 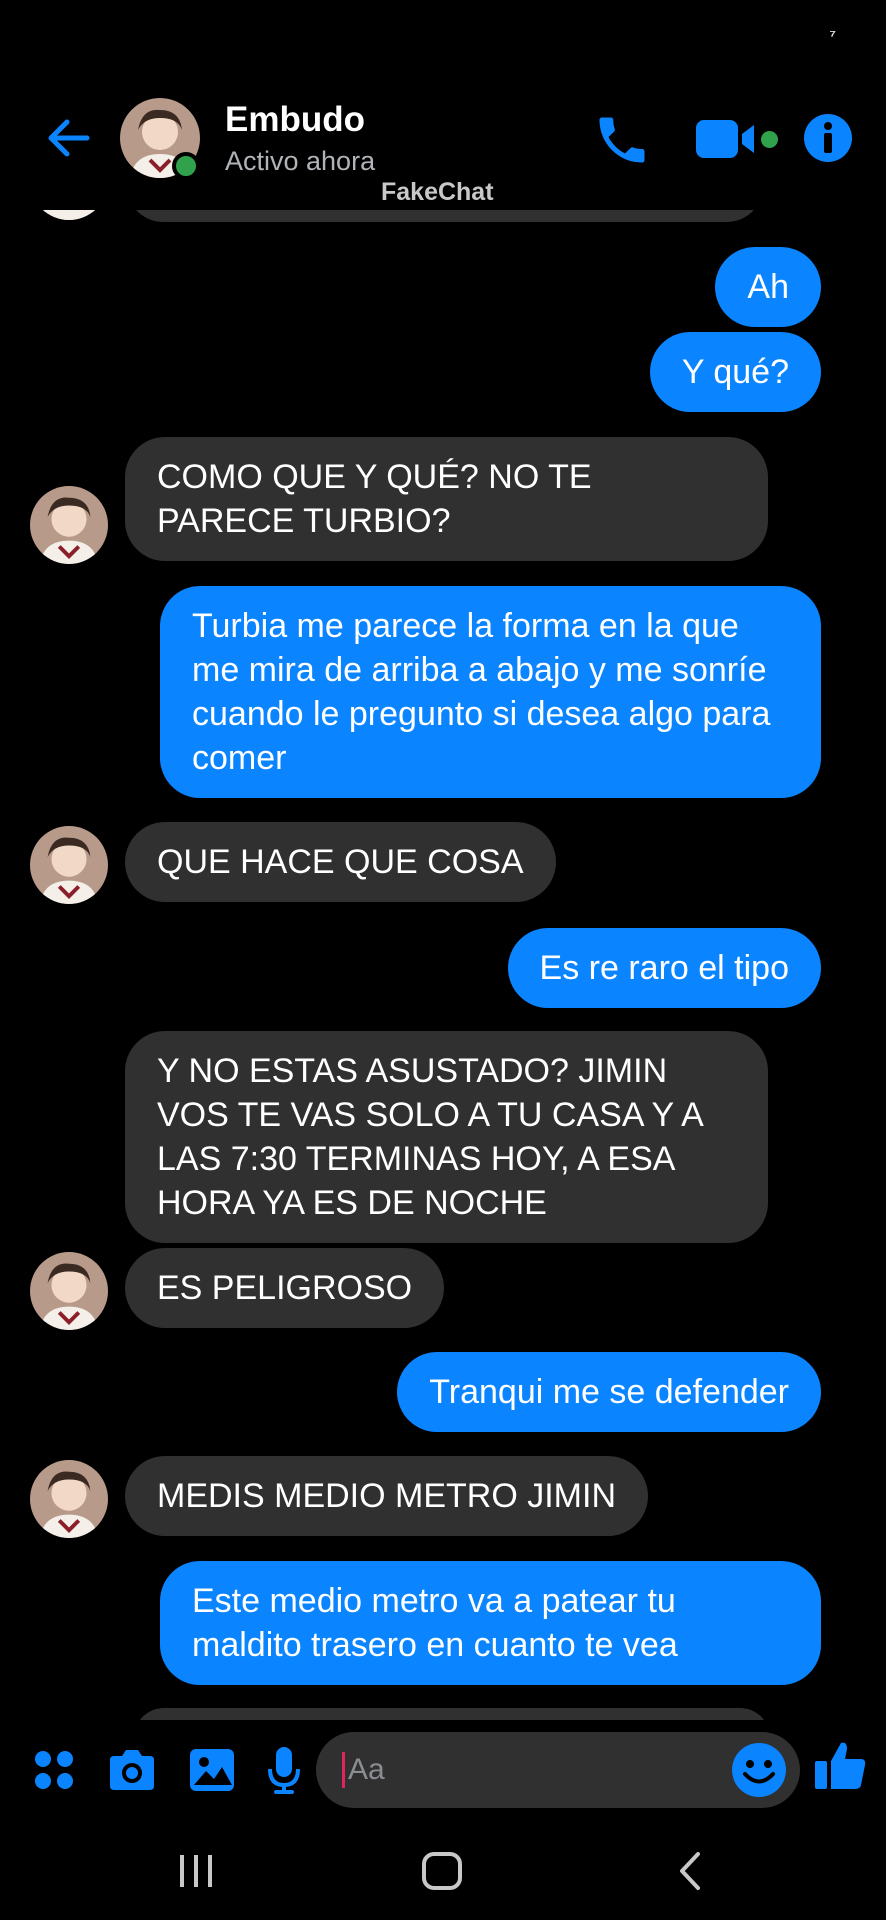 What do you see at coordinates (68, 138) in the screenshot?
I see `back-arrow-icon` at bounding box center [68, 138].